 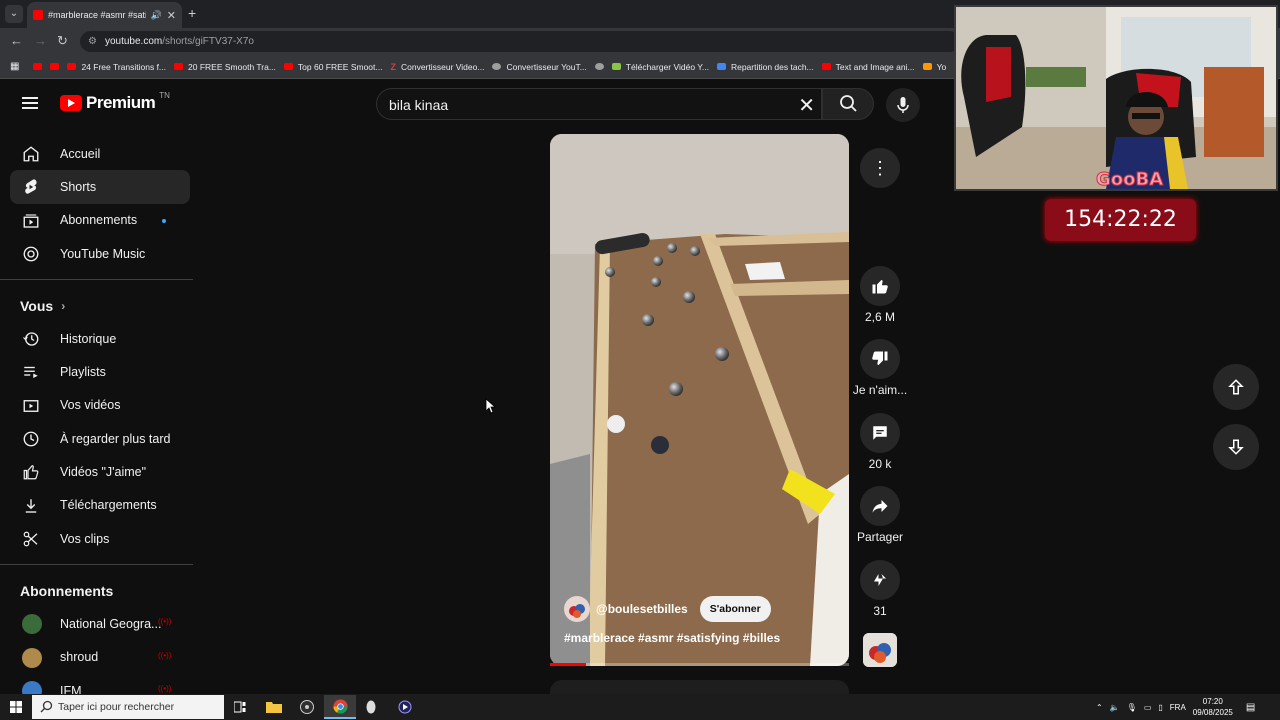 I want to click on youtube-premium-logo: Premium TN, so click(x=115, y=102).